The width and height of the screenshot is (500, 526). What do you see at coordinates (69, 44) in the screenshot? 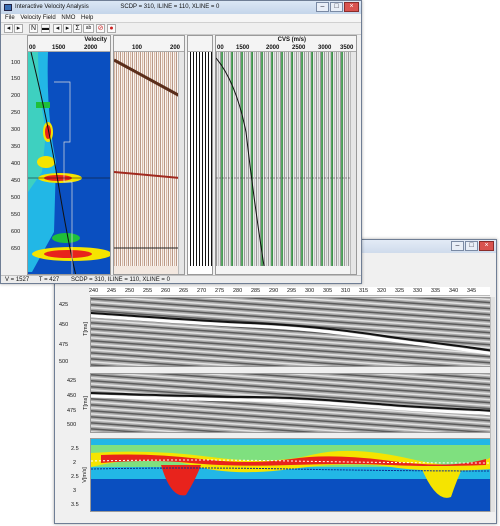
I see `semblance-header: Velocity 00 1500 2000` at bounding box center [69, 44].